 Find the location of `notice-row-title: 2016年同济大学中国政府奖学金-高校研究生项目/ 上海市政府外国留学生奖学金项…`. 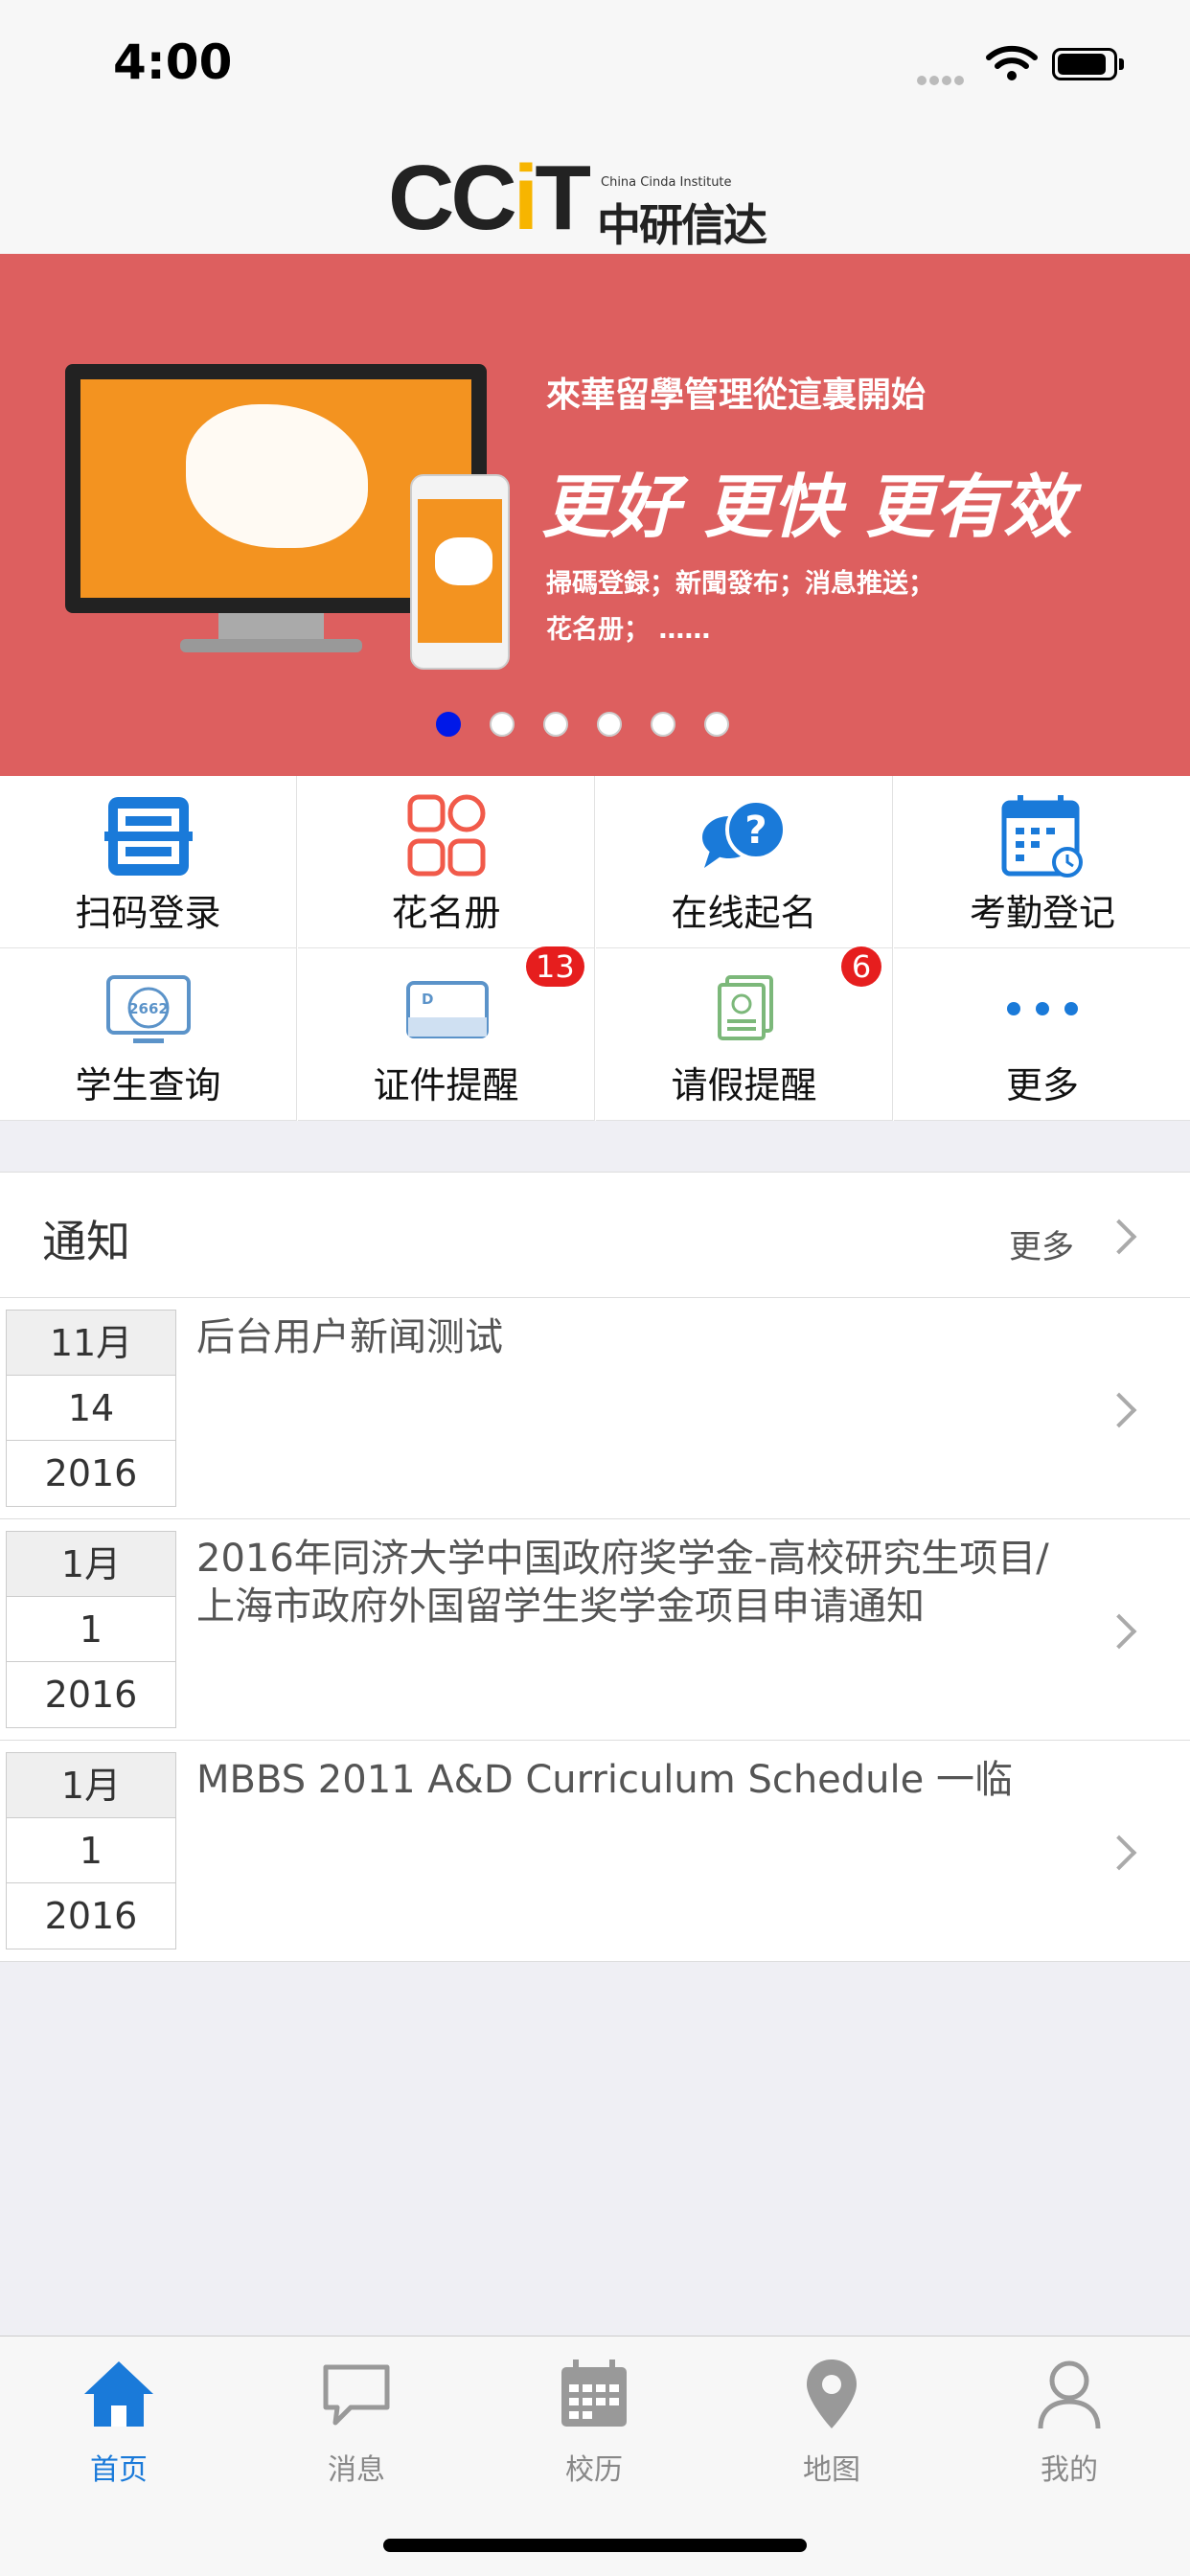

notice-row-title: 2016年同济大学中国政府奖学金-高校研究生项目/ 上海市政府外国留学生奖学金项… is located at coordinates (622, 1583).